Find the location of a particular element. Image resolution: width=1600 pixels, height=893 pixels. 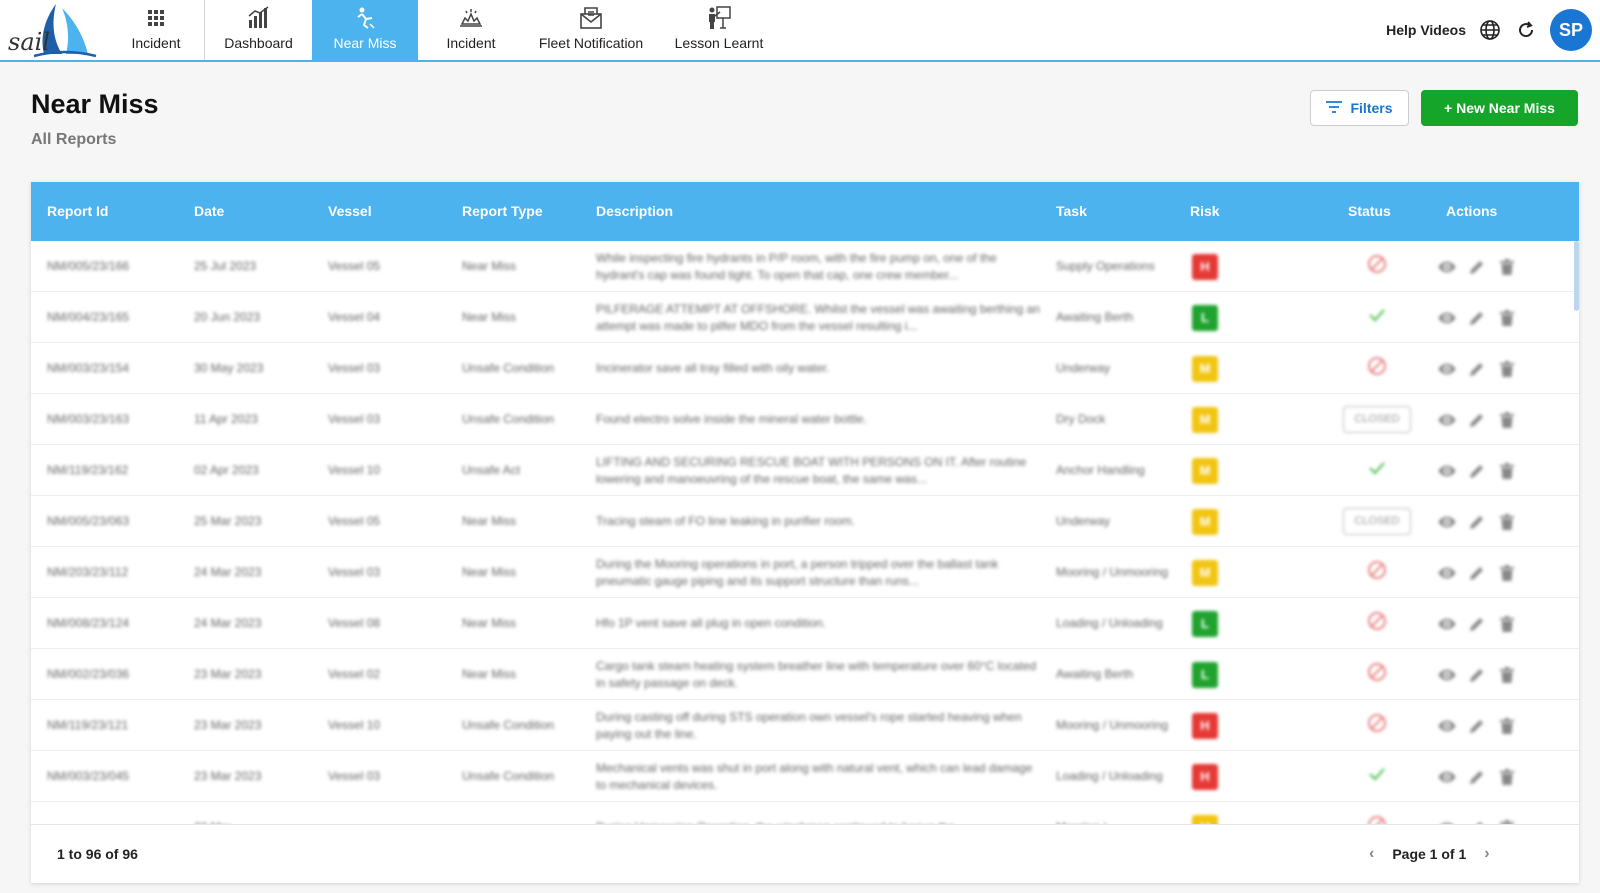

globe-icon is located at coordinates (1490, 30).